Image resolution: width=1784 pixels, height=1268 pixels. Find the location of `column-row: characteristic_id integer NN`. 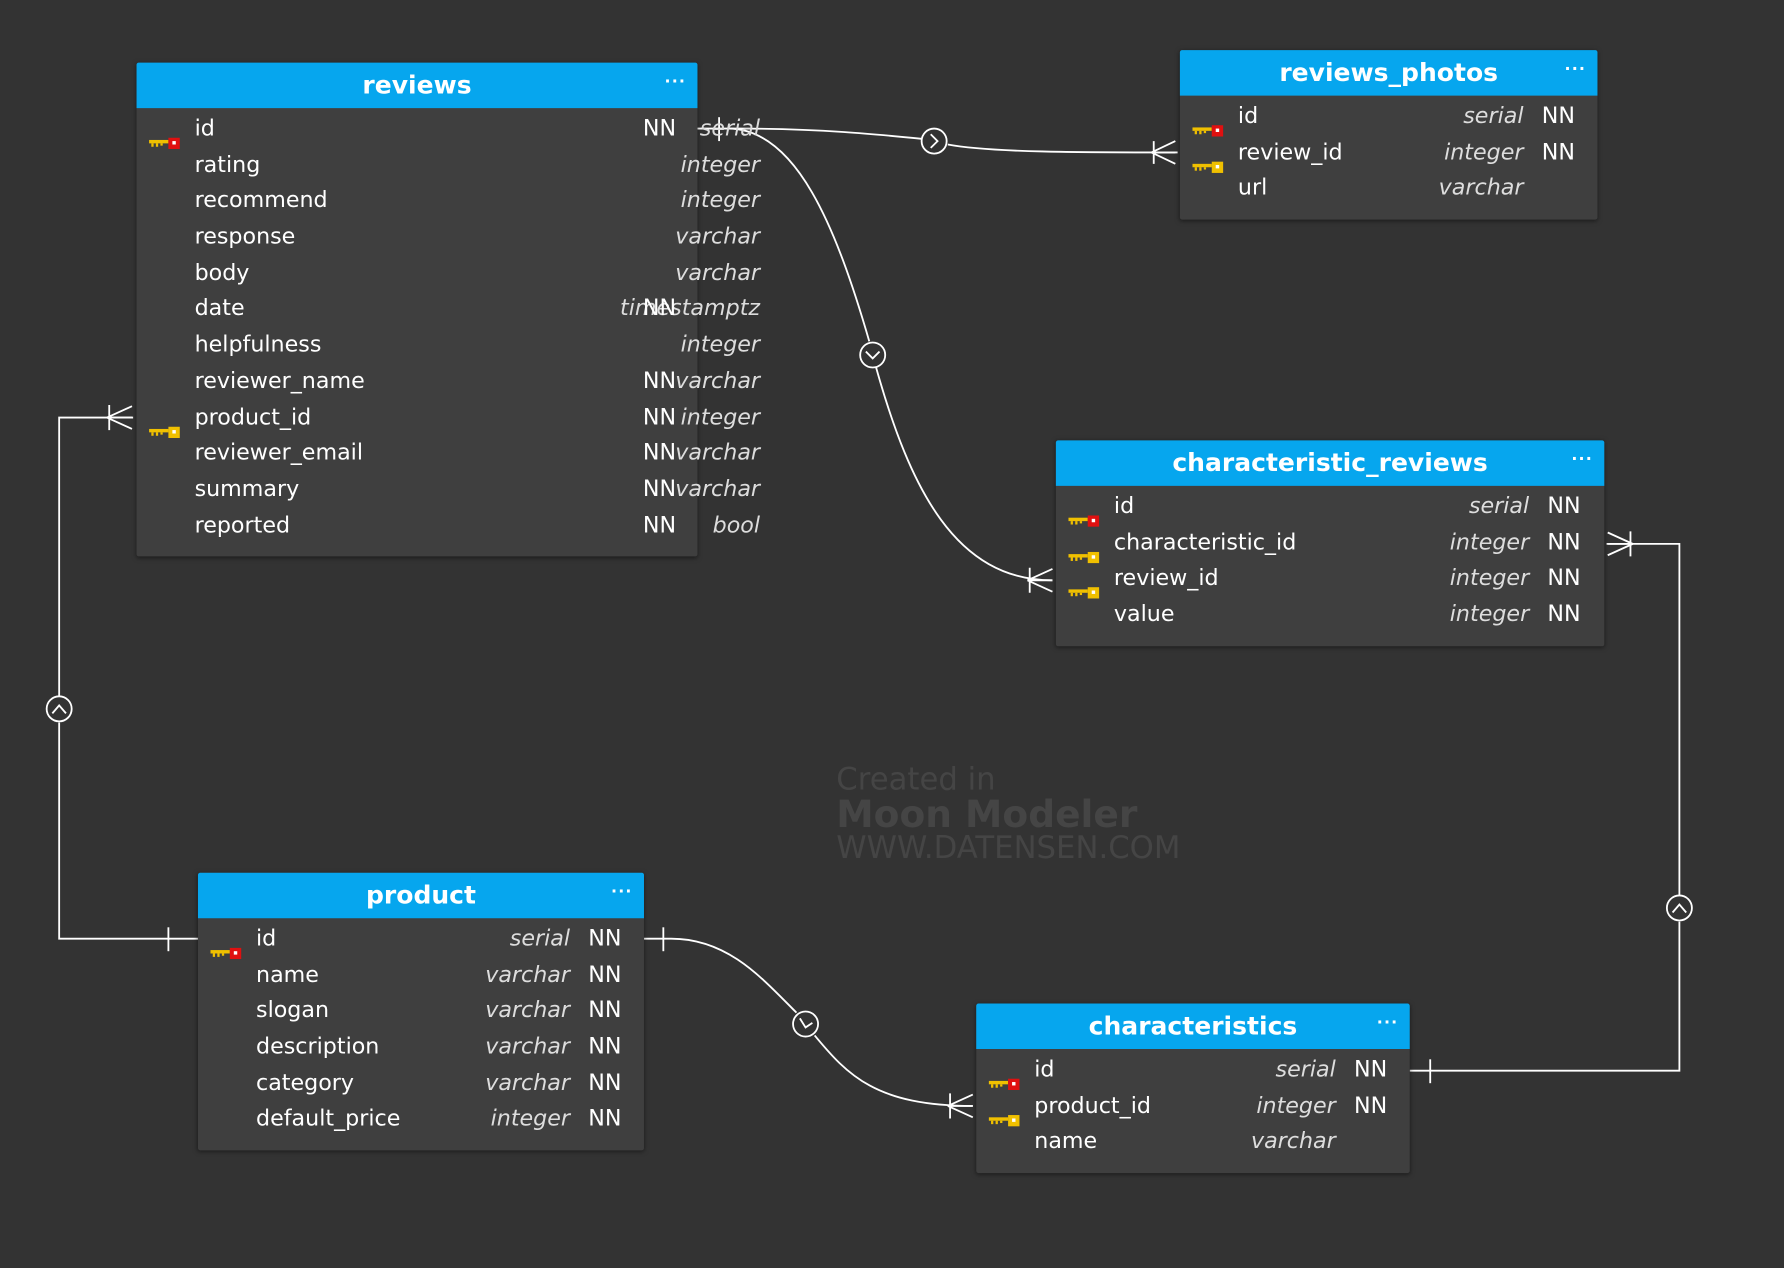

column-row: characteristic_id integer NN is located at coordinates (1330, 543).